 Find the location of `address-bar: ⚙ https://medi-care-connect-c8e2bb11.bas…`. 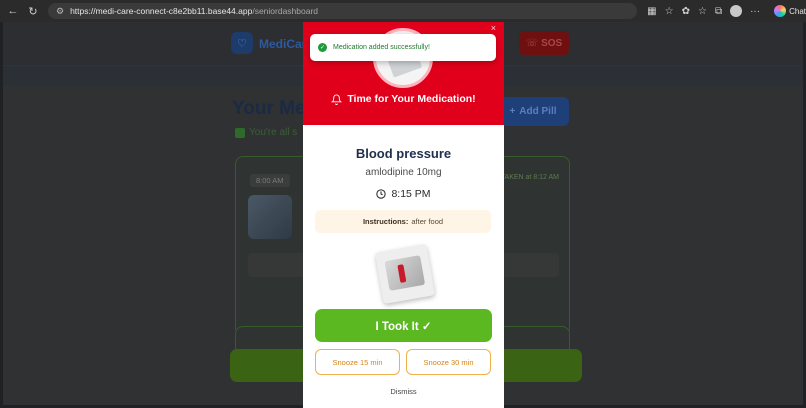

address-bar: ⚙ https://medi-care-connect-c8e2bb11.bas… is located at coordinates (343, 11).